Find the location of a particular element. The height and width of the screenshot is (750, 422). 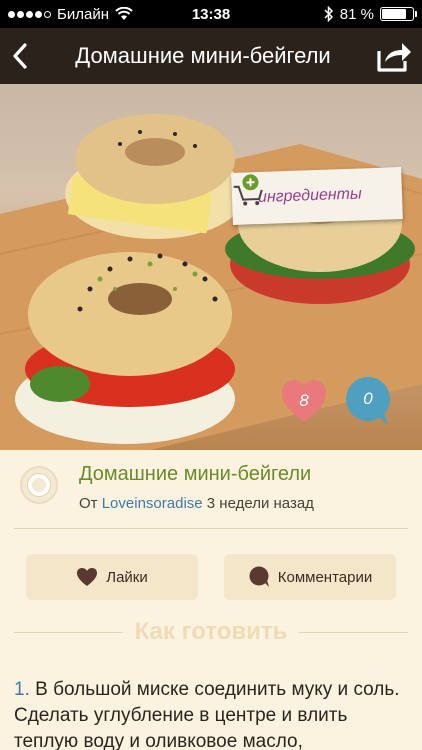

bluetooth-icon is located at coordinates (328, 14).